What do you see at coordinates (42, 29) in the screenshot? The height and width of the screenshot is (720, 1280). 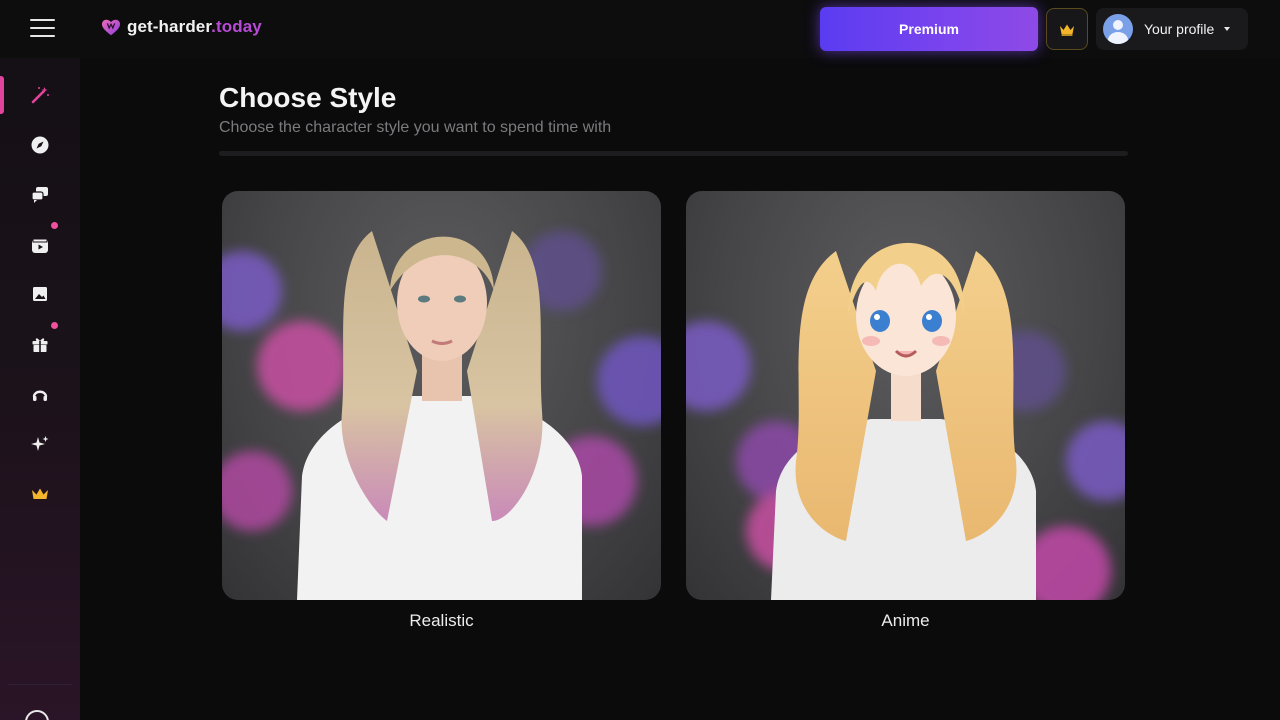 I see `menu-icon` at bounding box center [42, 29].